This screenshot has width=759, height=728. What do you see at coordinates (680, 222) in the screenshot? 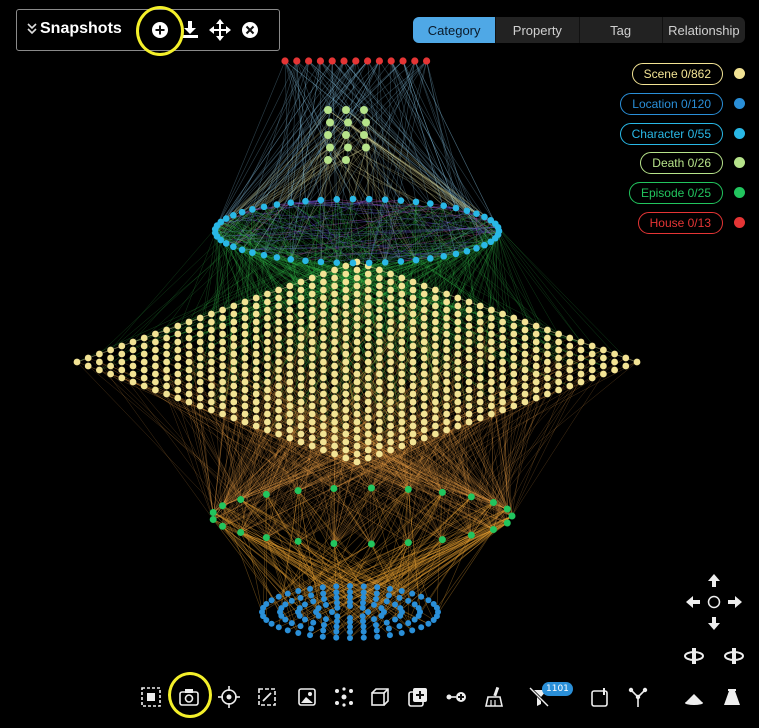
I see `legend-label-house: House 0/13` at bounding box center [680, 222].